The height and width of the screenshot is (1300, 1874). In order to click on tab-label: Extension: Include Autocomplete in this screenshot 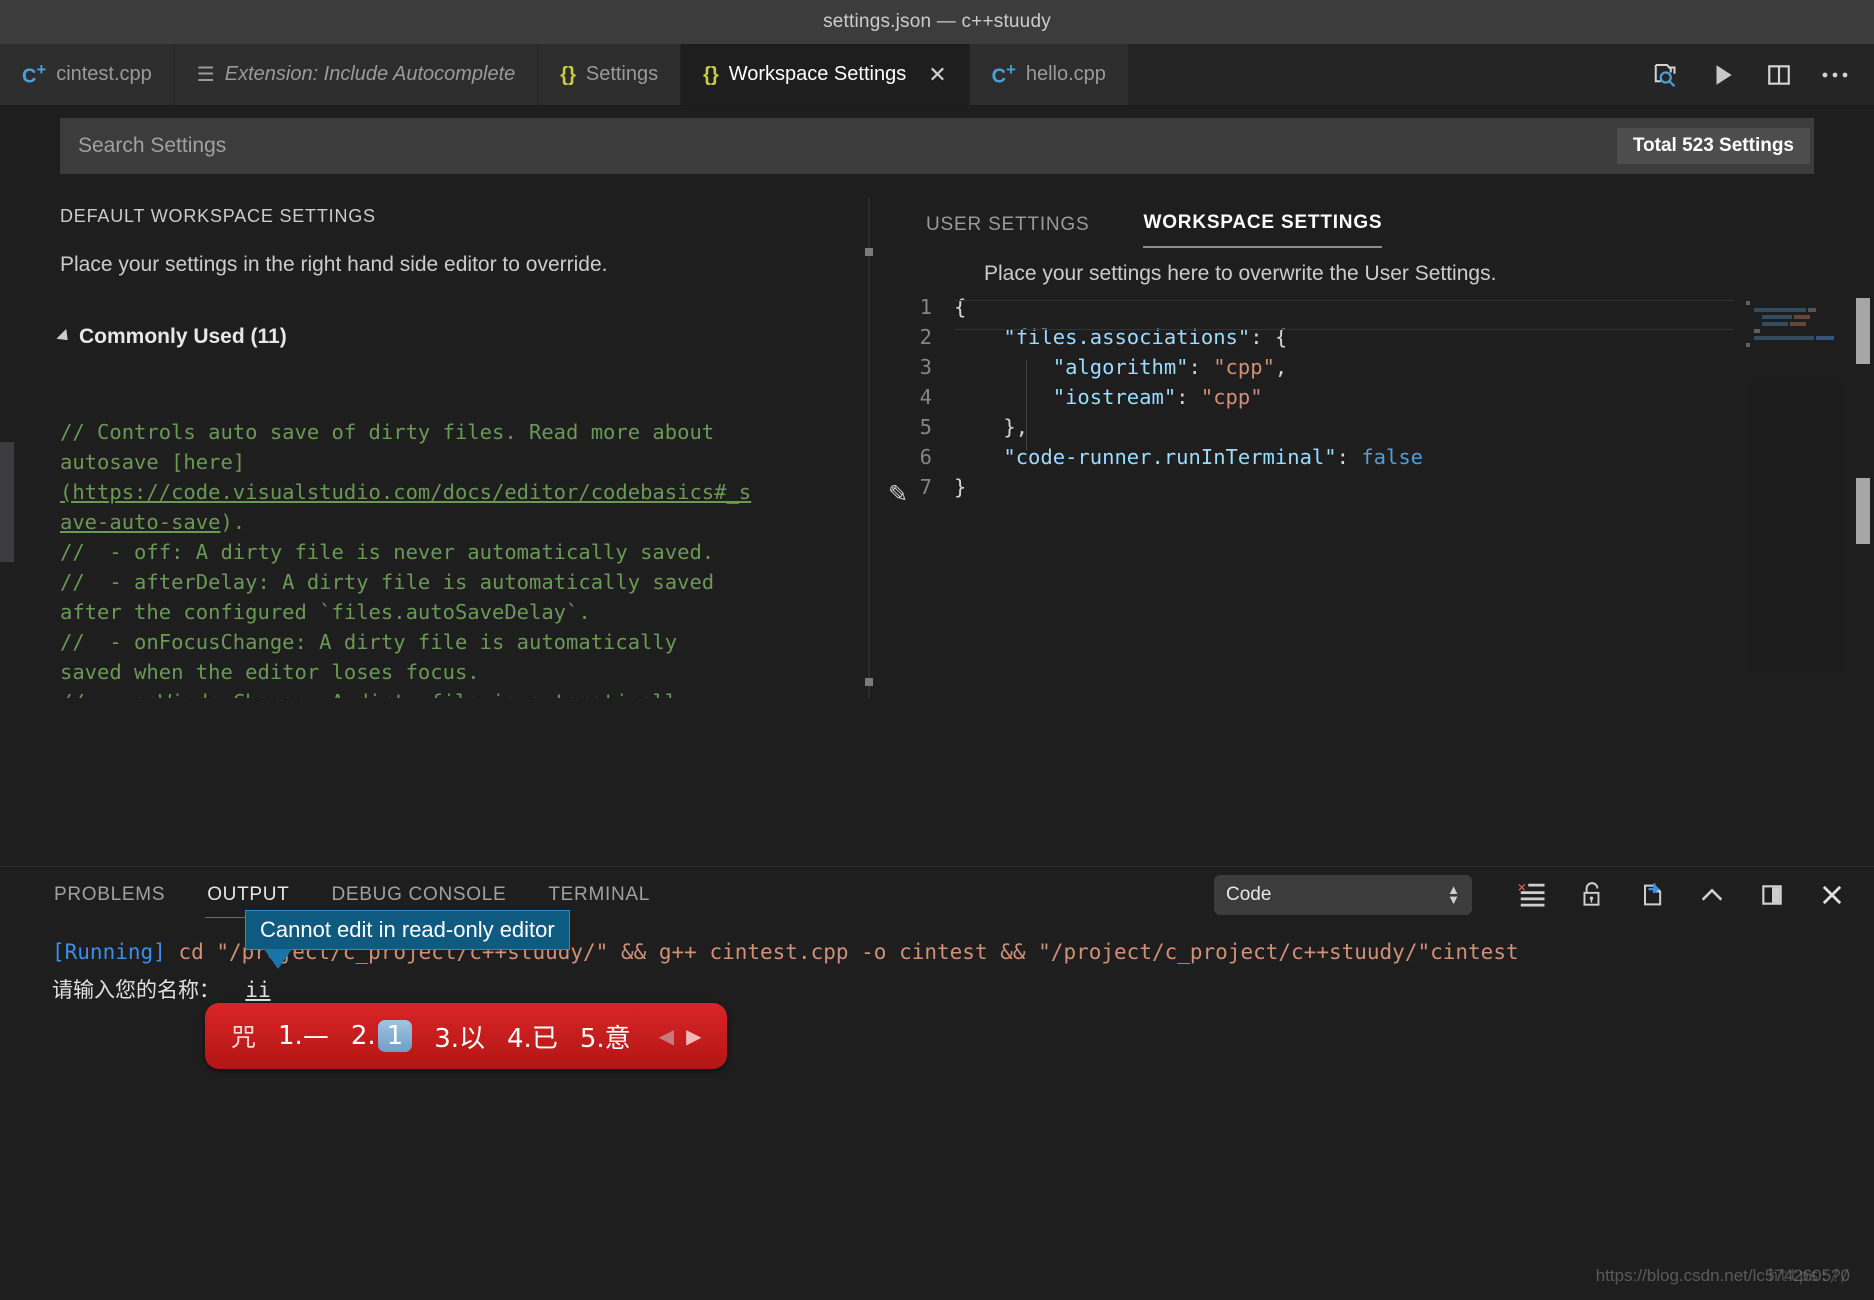, I will do `click(370, 74)`.